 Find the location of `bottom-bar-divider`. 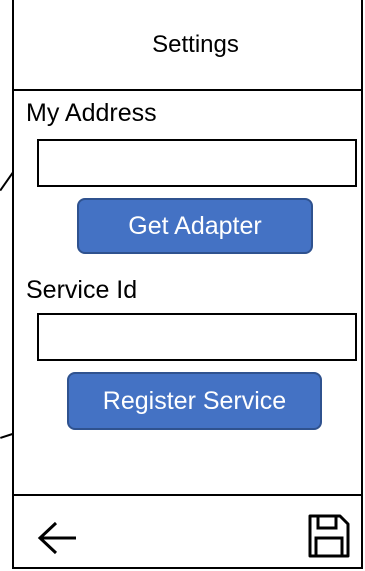

bottom-bar-divider is located at coordinates (187, 495).